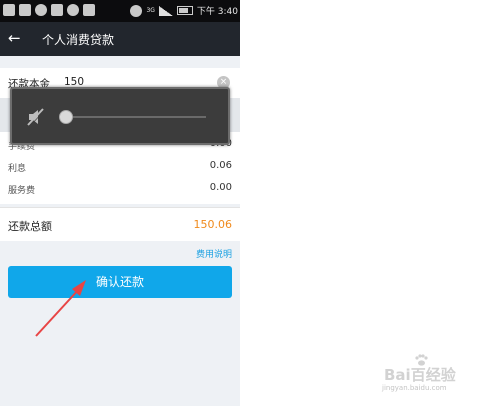 This screenshot has height=406, width=500. What do you see at coordinates (414, 388) in the screenshot?
I see `watermark-url: jingyan.baidu.com` at bounding box center [414, 388].